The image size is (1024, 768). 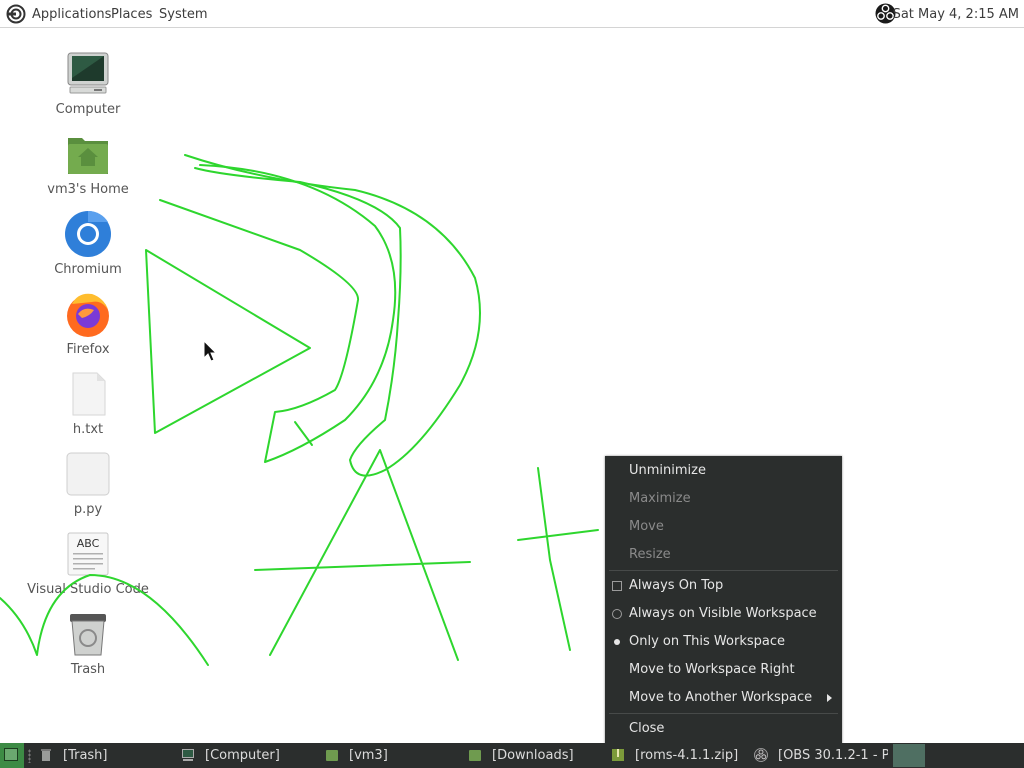 What do you see at coordinates (723, 642) in the screenshot?
I see `menu-item-only-on-this-workspace: Only on This Workspace` at bounding box center [723, 642].